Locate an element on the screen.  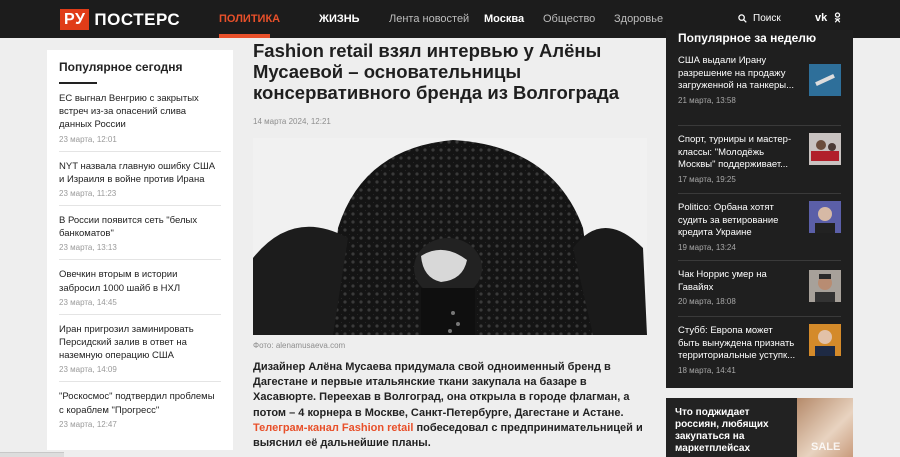
orban-portrait-thumbnail is located at coordinates (825, 217).